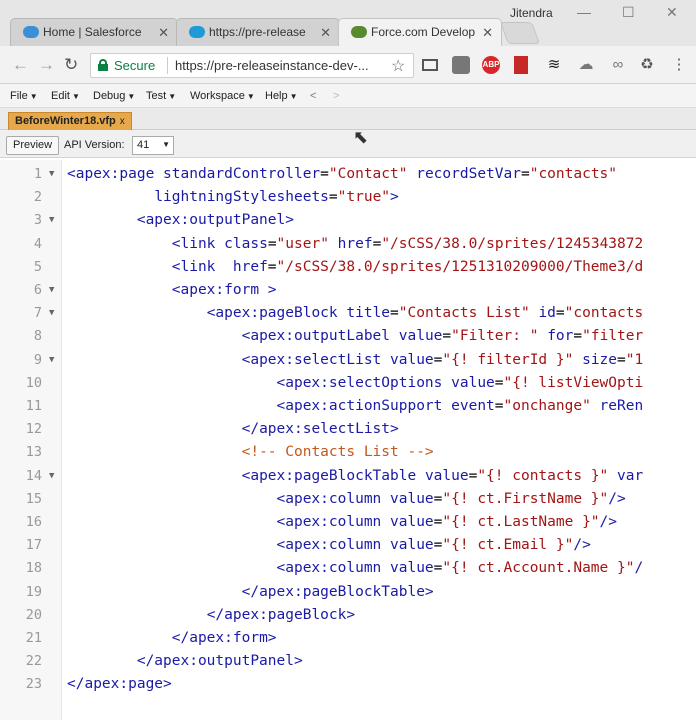 This screenshot has width=696, height=720. Describe the element at coordinates (461, 65) in the screenshot. I see `screenshot-icon` at that location.